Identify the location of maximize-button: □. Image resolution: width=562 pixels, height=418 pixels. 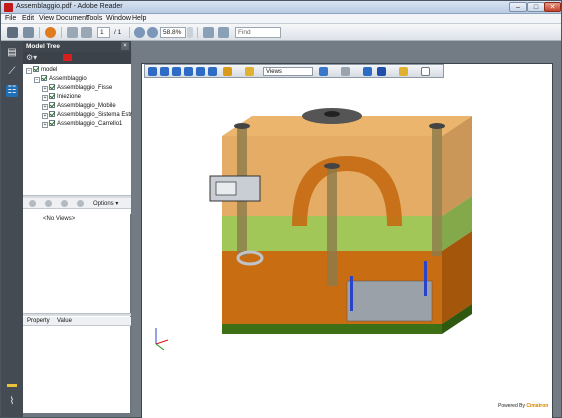
(536, 7).